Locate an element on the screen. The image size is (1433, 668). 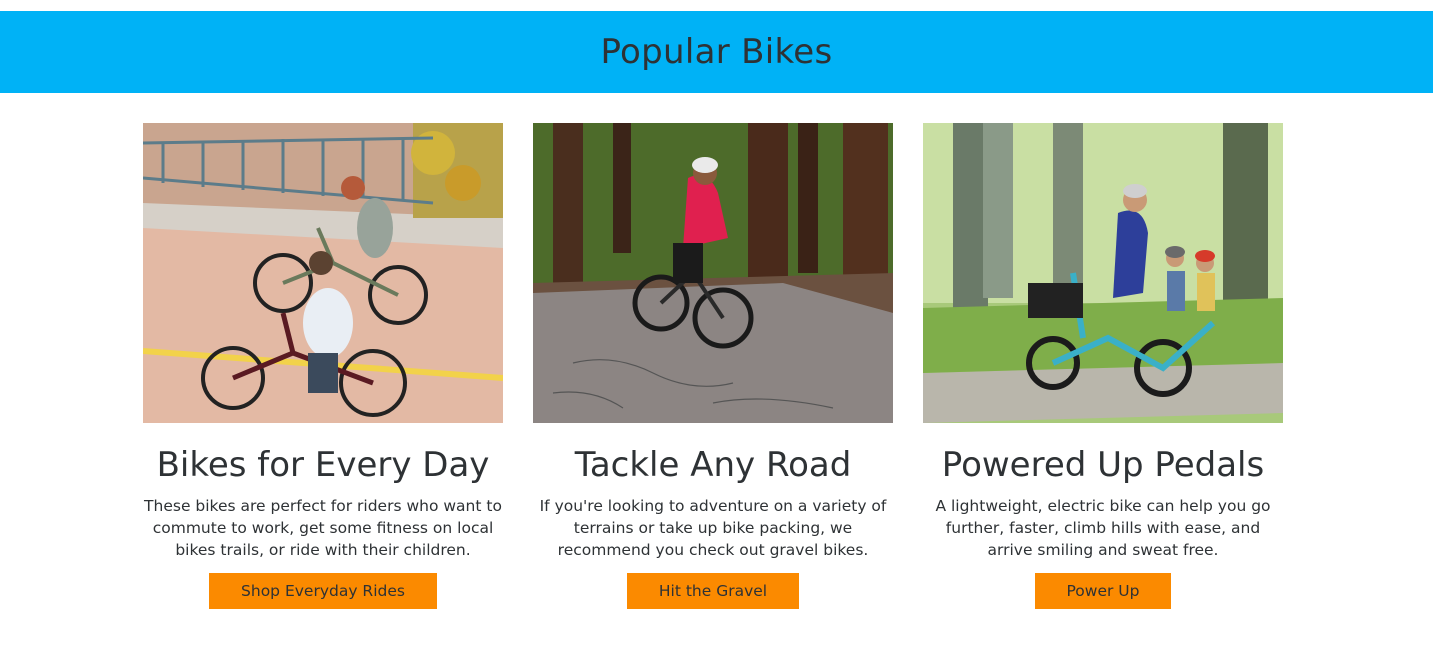
card-title: Tackle Any Road is located at coordinates (713, 465).